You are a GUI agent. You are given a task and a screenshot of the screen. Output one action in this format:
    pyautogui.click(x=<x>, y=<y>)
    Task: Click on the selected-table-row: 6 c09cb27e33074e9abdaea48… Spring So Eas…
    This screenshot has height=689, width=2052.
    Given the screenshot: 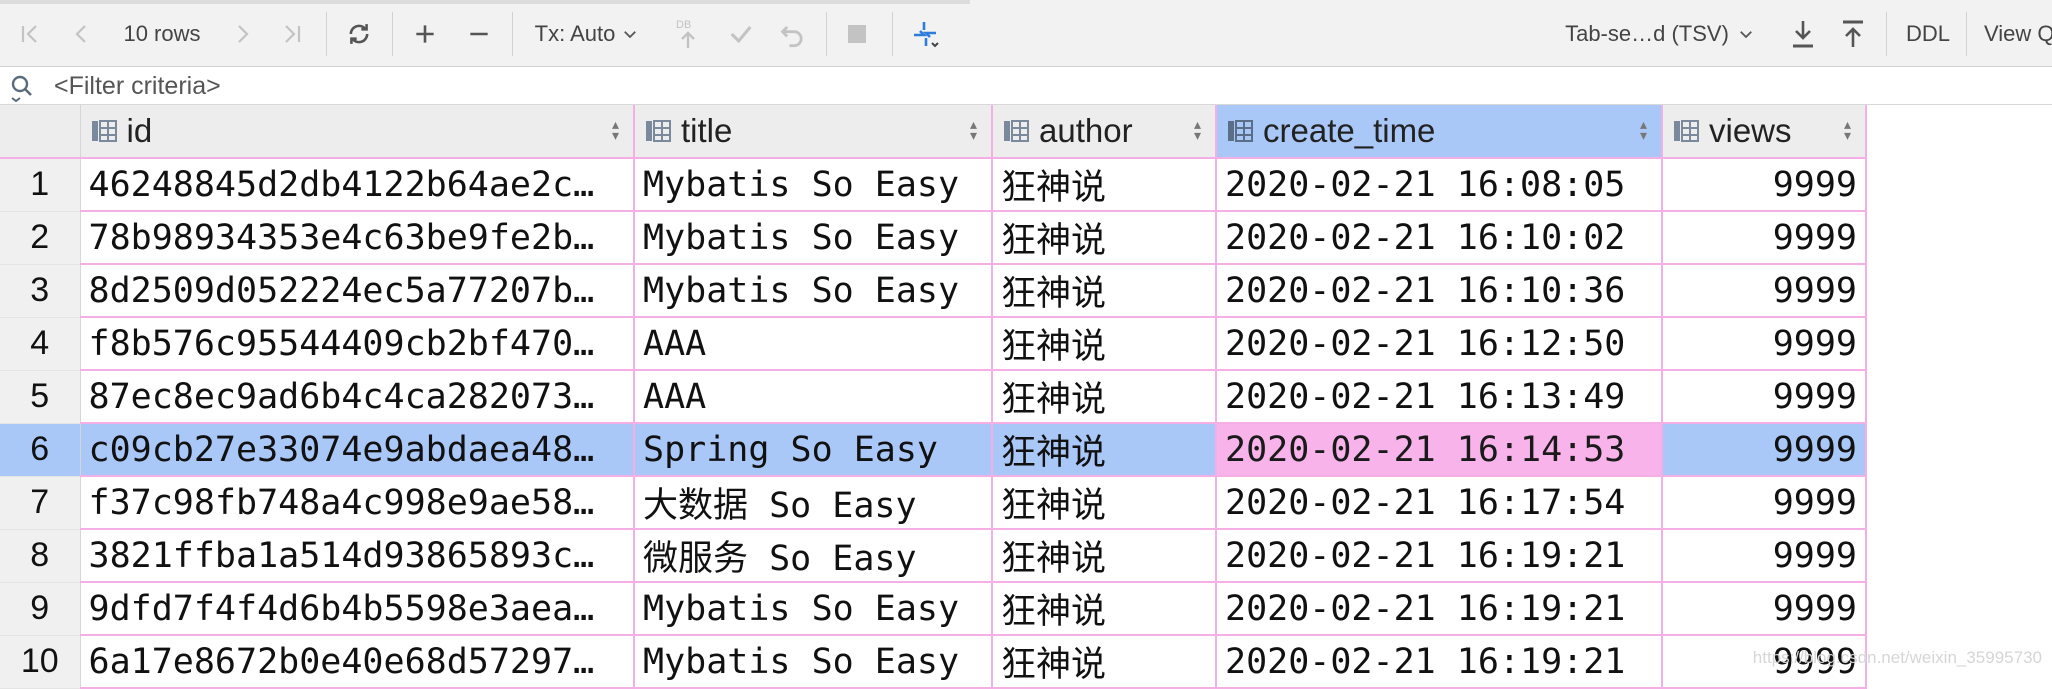 What is the action you would take?
    pyautogui.click(x=933, y=450)
    